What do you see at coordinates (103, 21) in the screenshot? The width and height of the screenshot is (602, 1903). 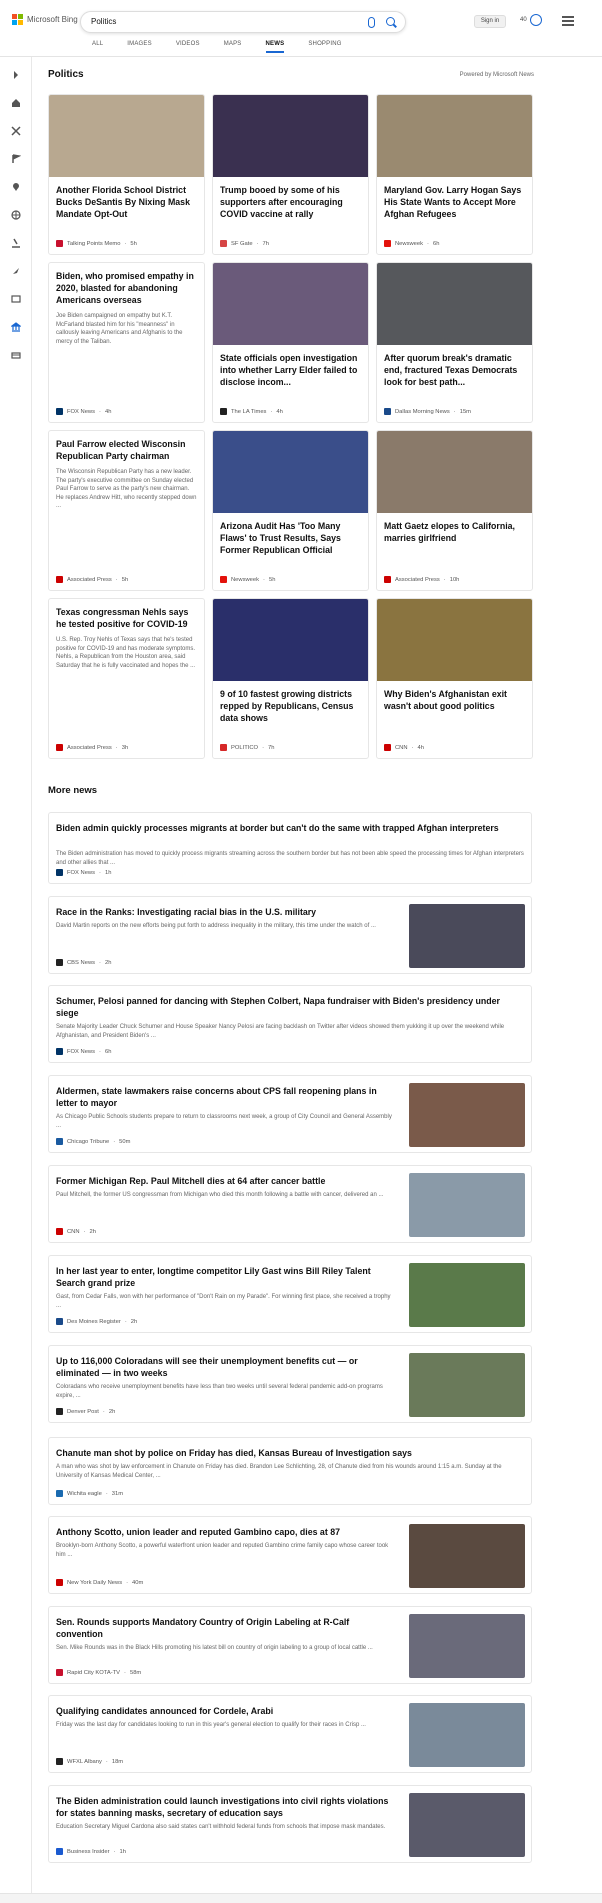 I see `search-input: Politics` at bounding box center [103, 21].